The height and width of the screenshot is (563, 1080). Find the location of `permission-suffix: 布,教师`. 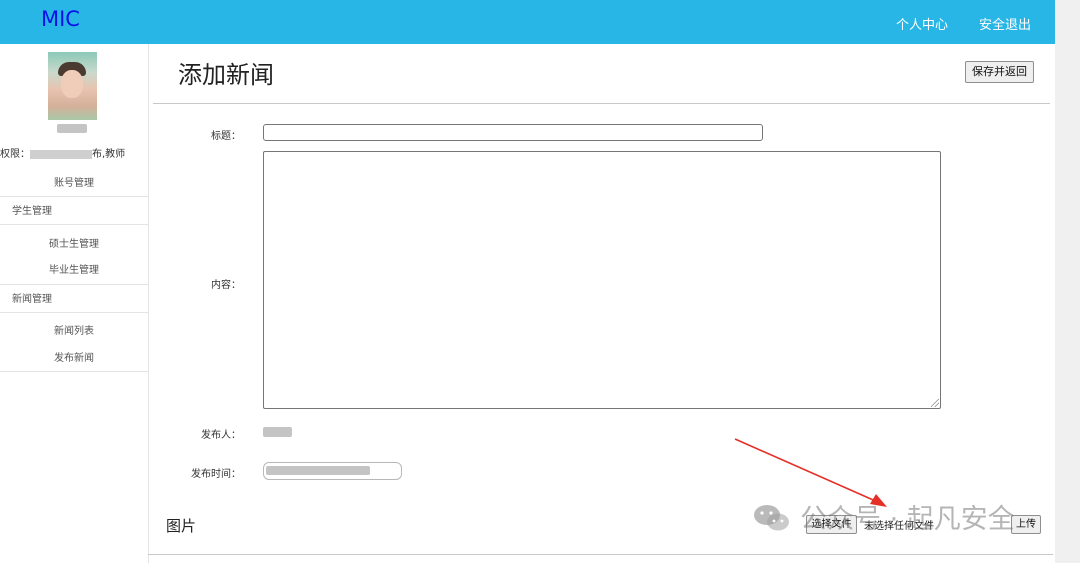

permission-suffix: 布,教师 is located at coordinates (109, 154).